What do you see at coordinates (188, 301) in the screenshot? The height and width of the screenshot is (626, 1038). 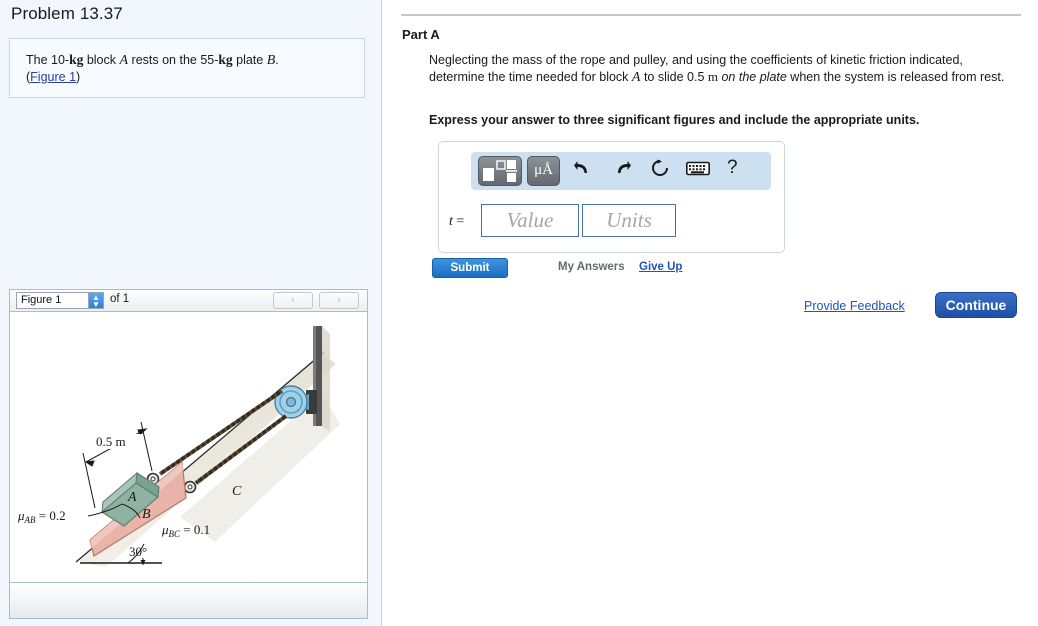 I see `figure-panel-header: Figure 1 ▲ ▼ of 1 ‹ ›` at bounding box center [188, 301].